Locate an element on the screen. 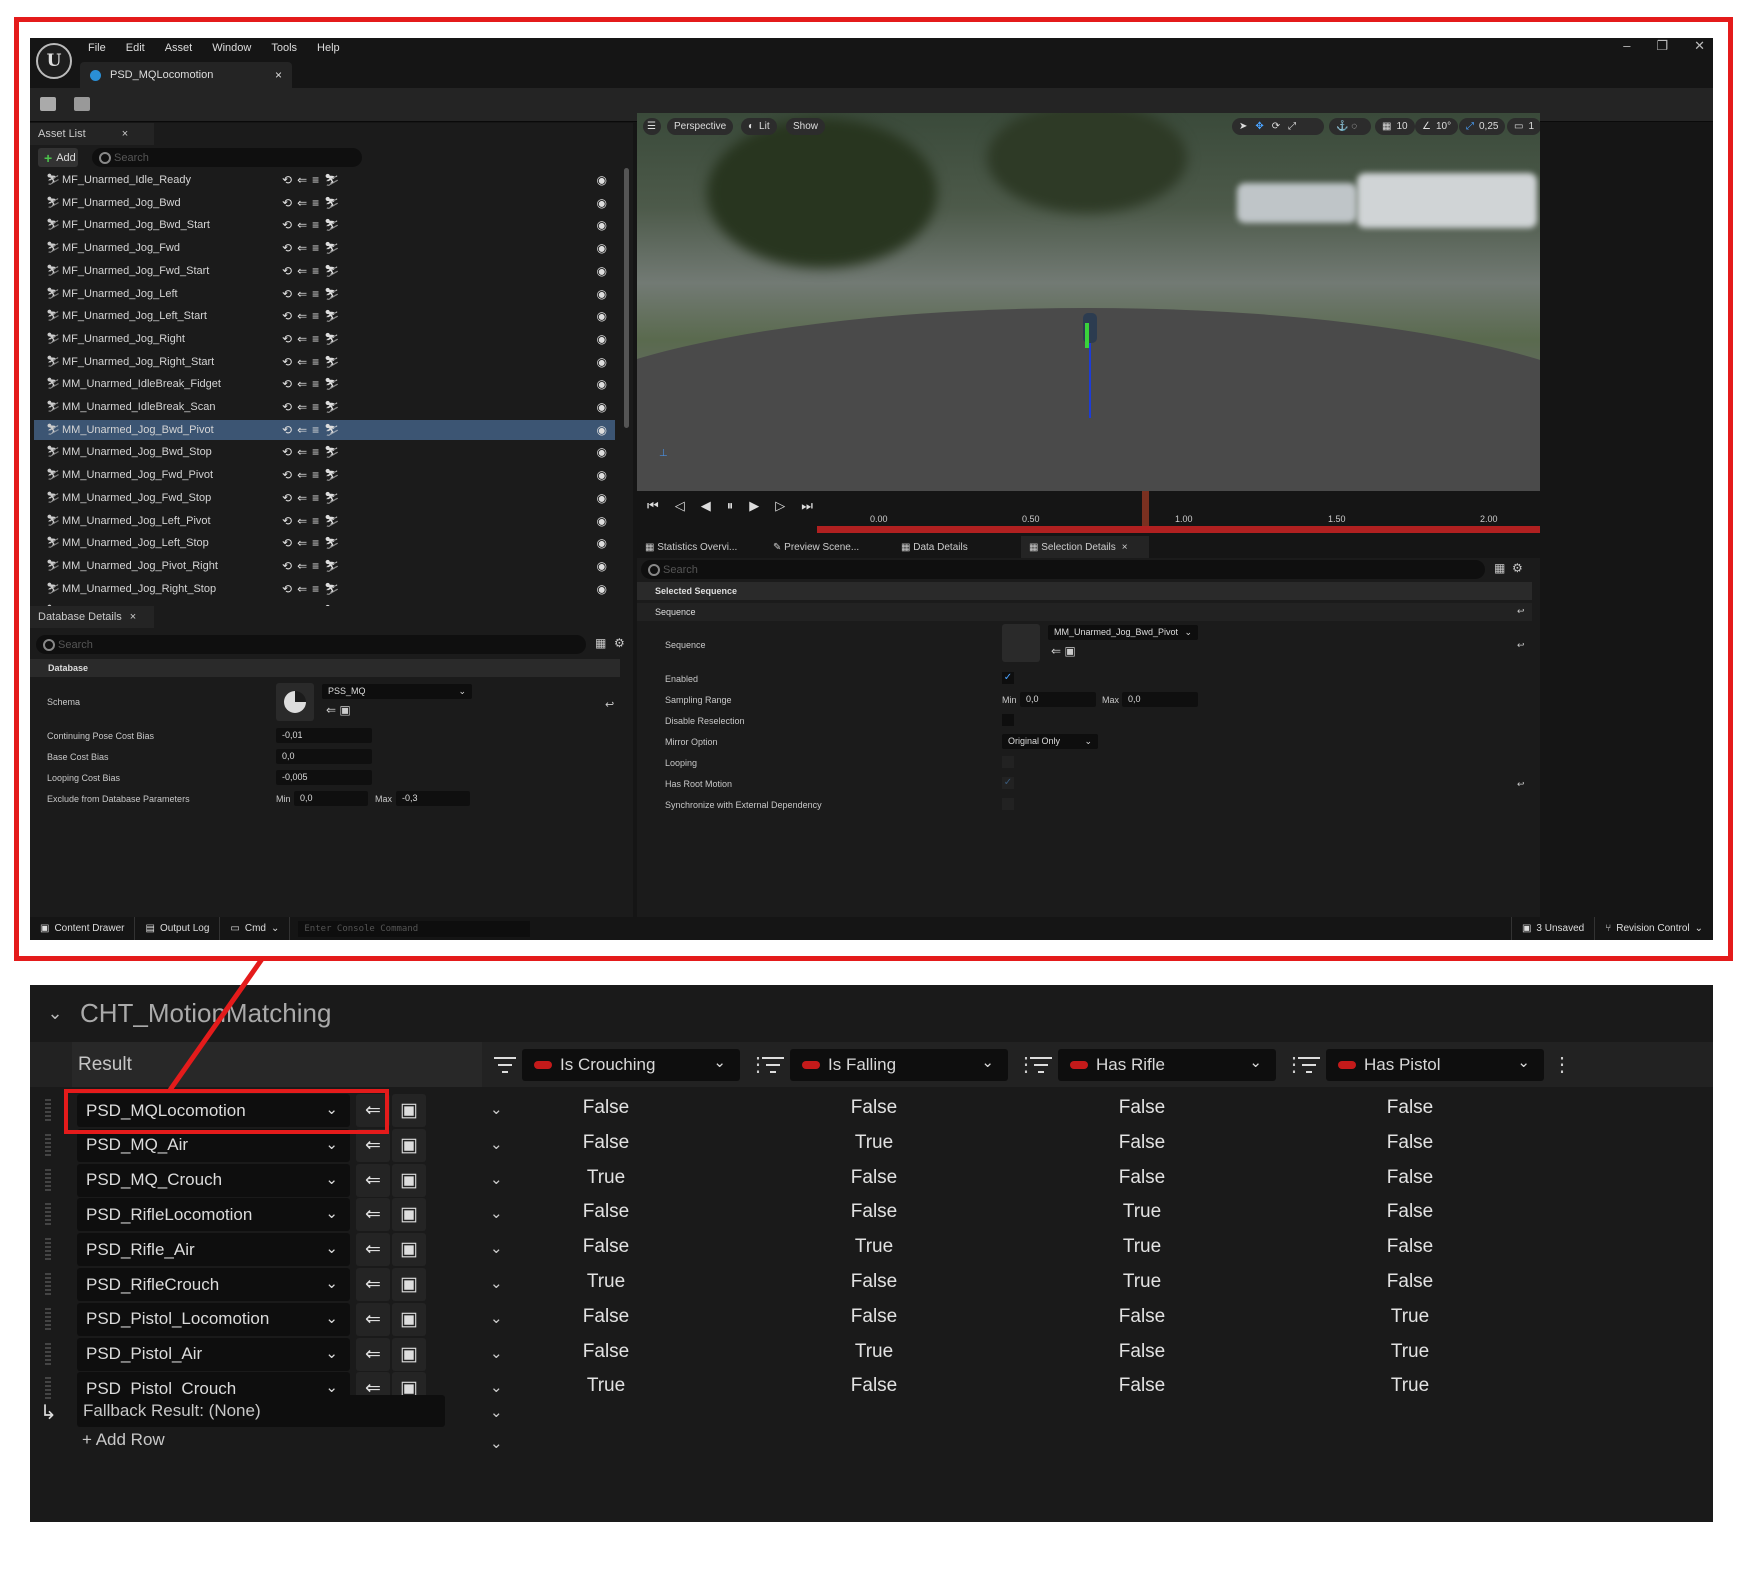 The height and width of the screenshot is (1582, 1741). angle-snap-button: ∠ 10° is located at coordinates (1437, 126).